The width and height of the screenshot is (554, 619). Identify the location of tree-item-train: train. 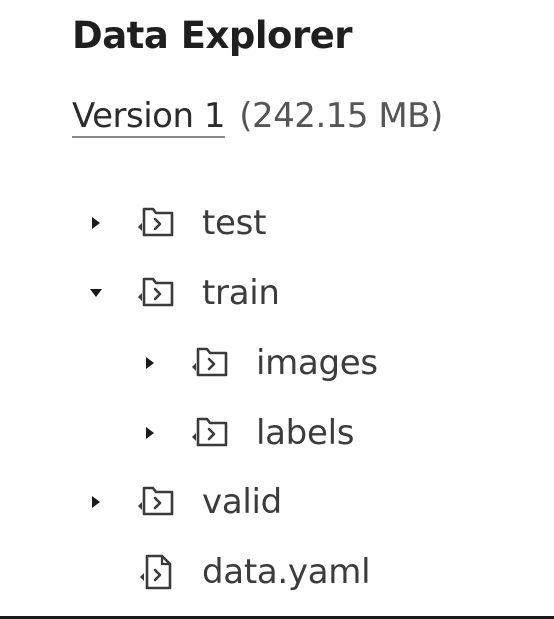
(183, 293).